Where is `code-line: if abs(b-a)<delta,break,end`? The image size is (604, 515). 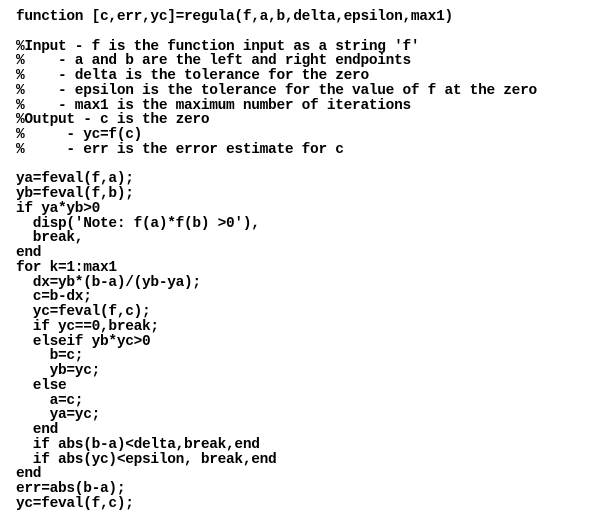 code-line: if abs(b-a)<delta,break,end is located at coordinates (138, 444).